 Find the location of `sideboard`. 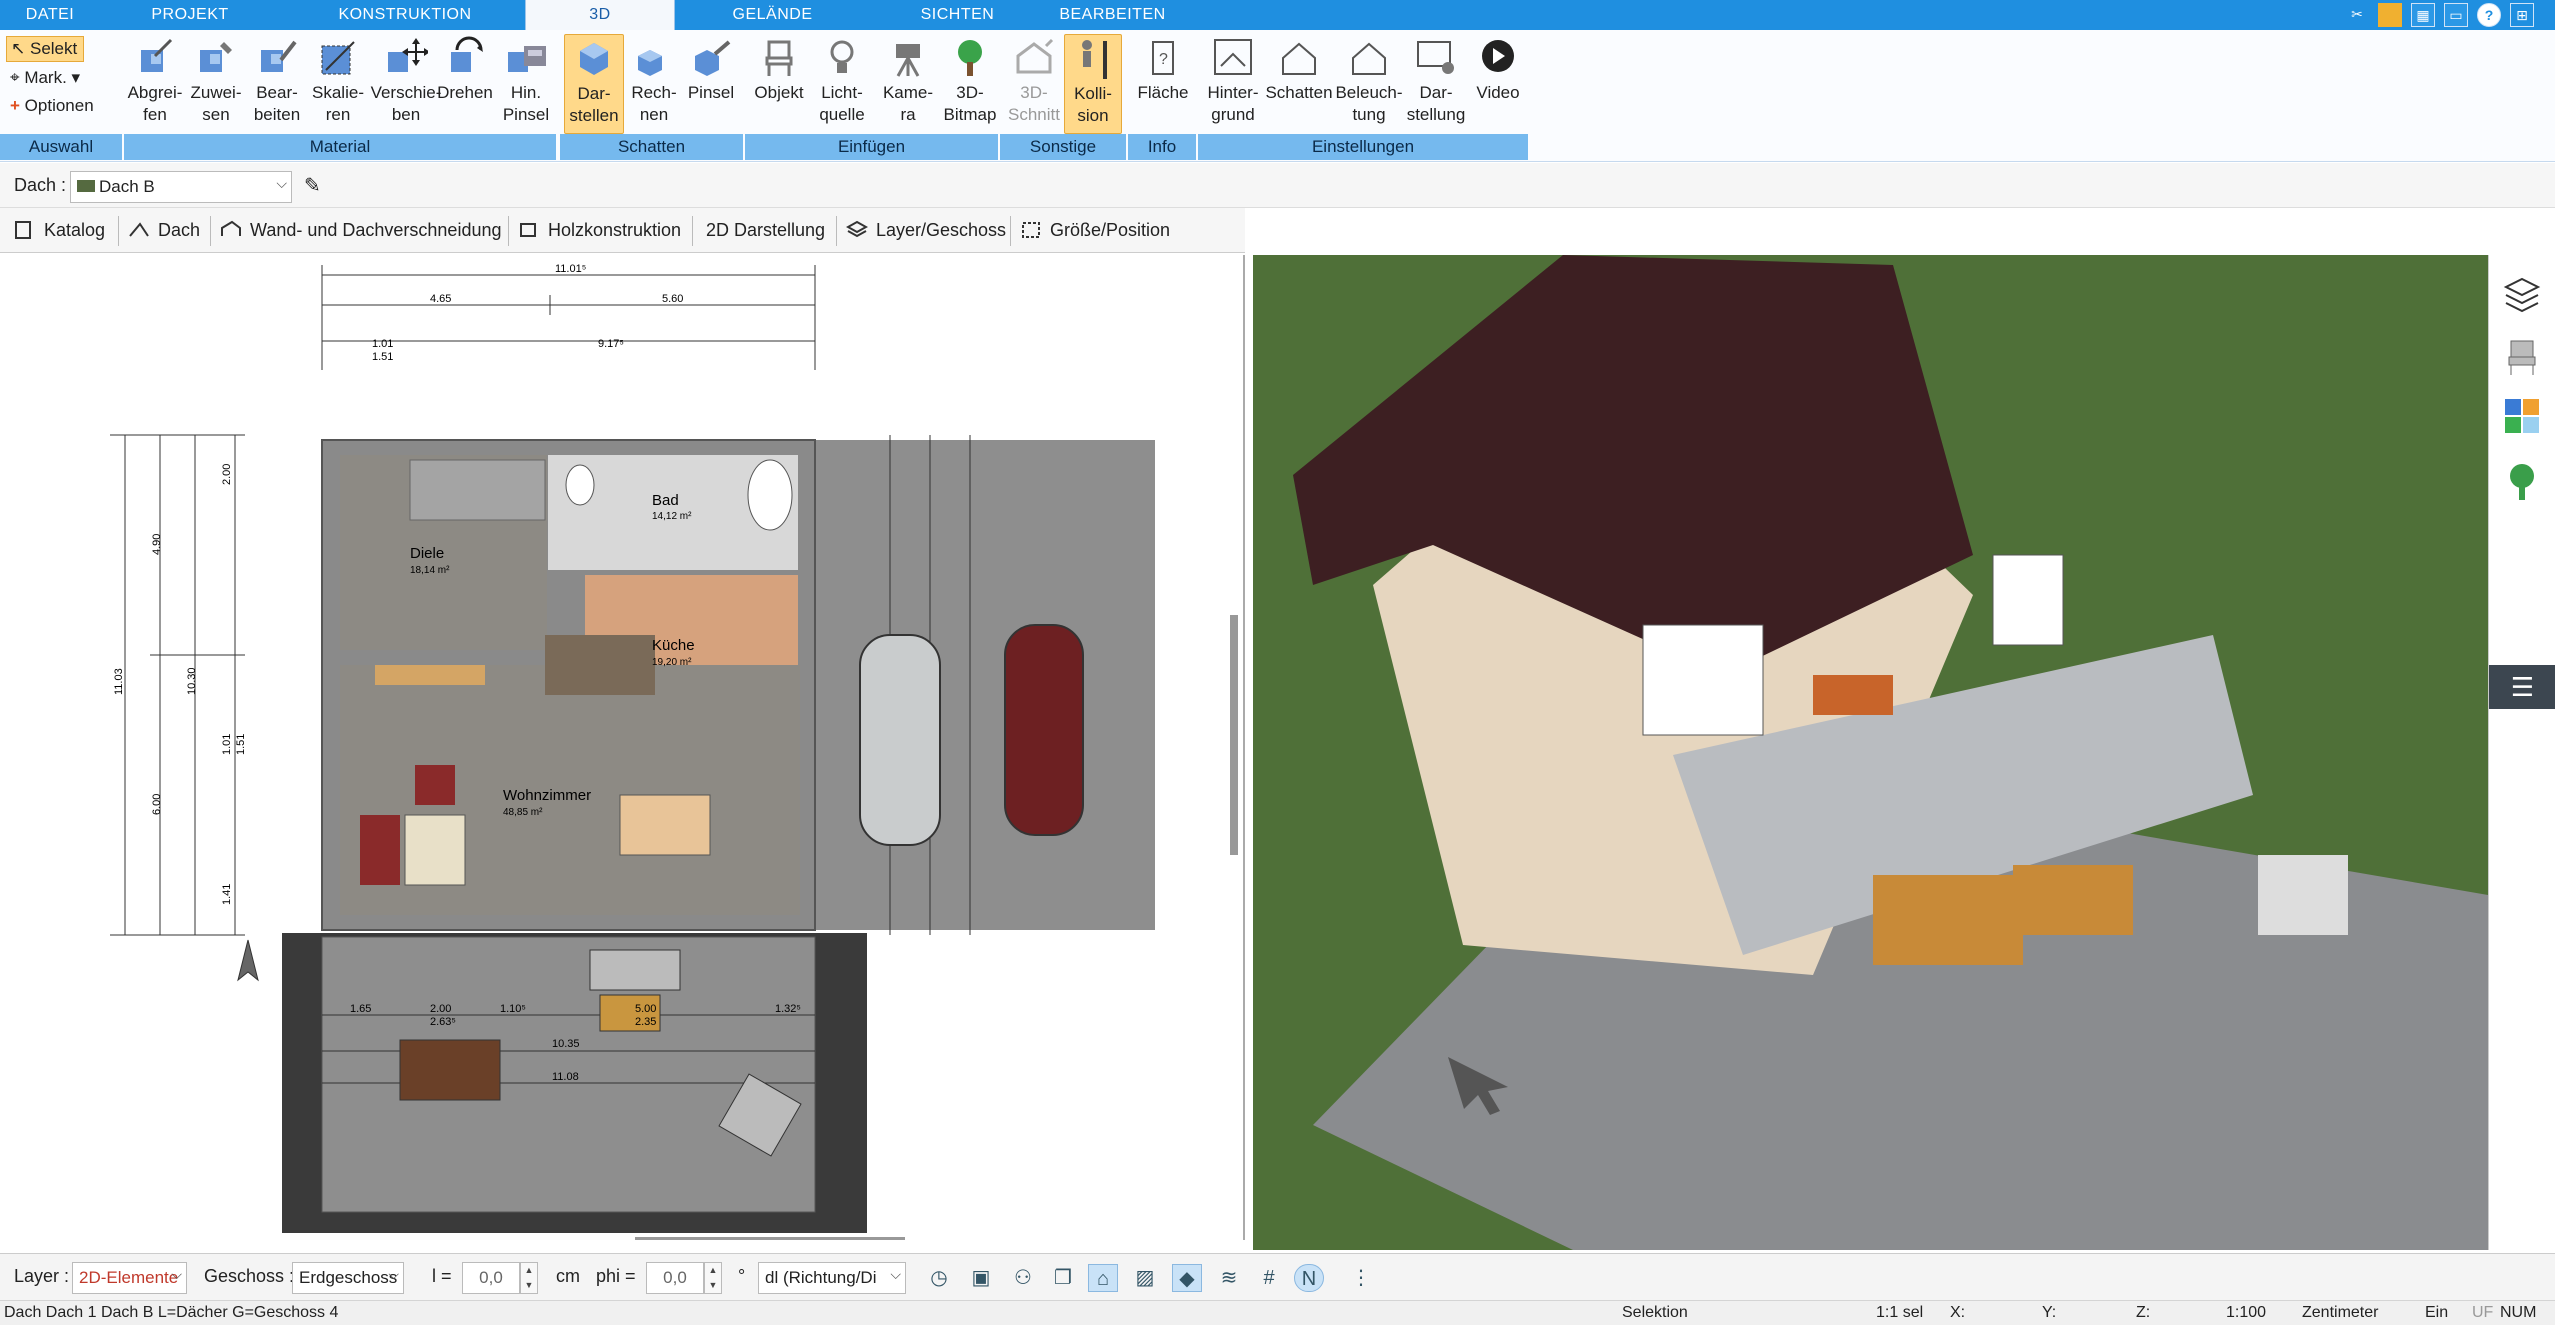

sideboard is located at coordinates (430, 675).